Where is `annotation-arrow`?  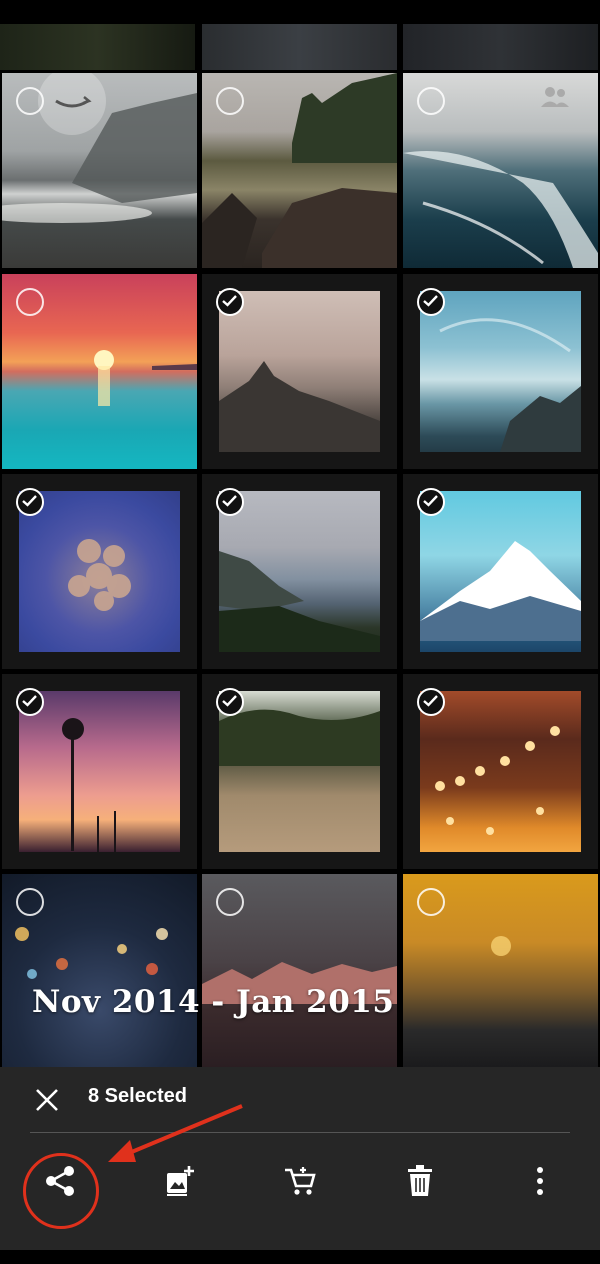
annotation-arrow is located at coordinates (175, 1133).